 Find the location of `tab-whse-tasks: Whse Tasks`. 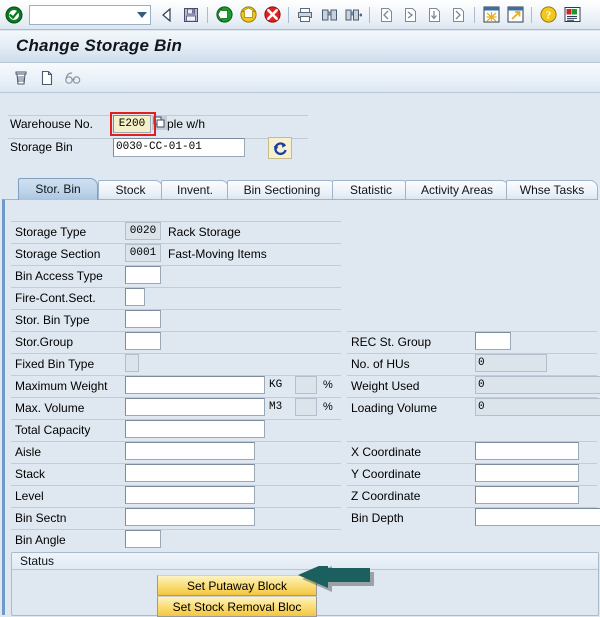

tab-whse-tasks: Whse Tasks is located at coordinates (552, 190).